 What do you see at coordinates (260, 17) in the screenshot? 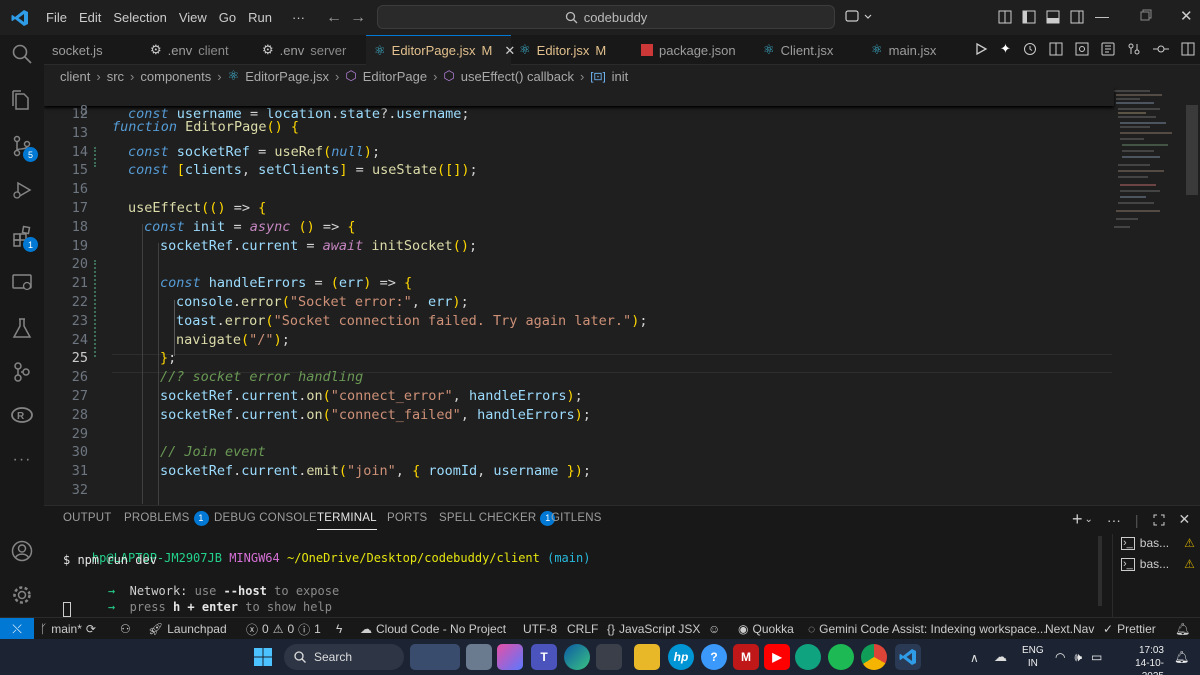
I see `menu-run: Run` at bounding box center [260, 17].